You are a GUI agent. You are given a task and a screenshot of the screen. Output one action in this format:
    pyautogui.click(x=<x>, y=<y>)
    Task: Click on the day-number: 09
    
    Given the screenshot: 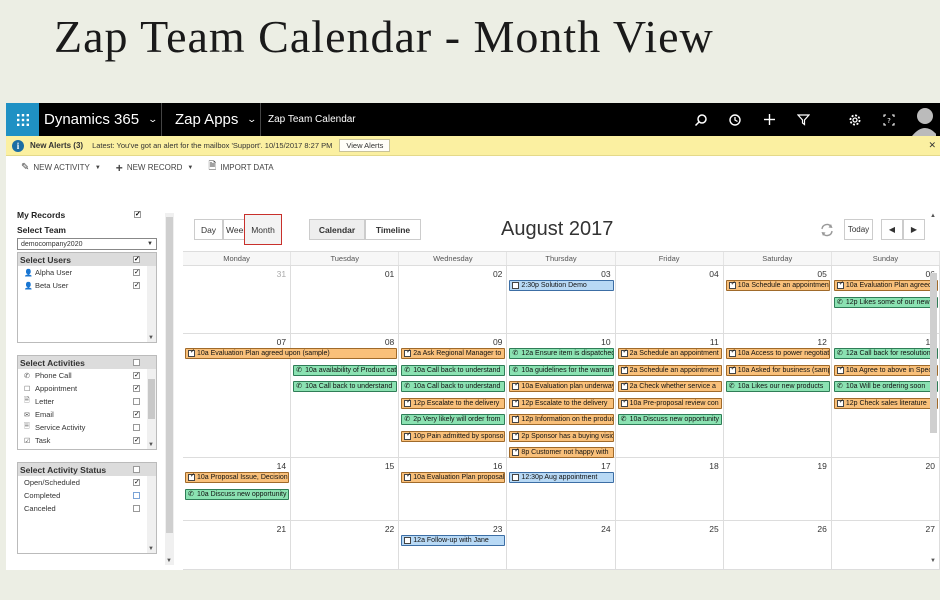 What is the action you would take?
    pyautogui.click(x=497, y=342)
    